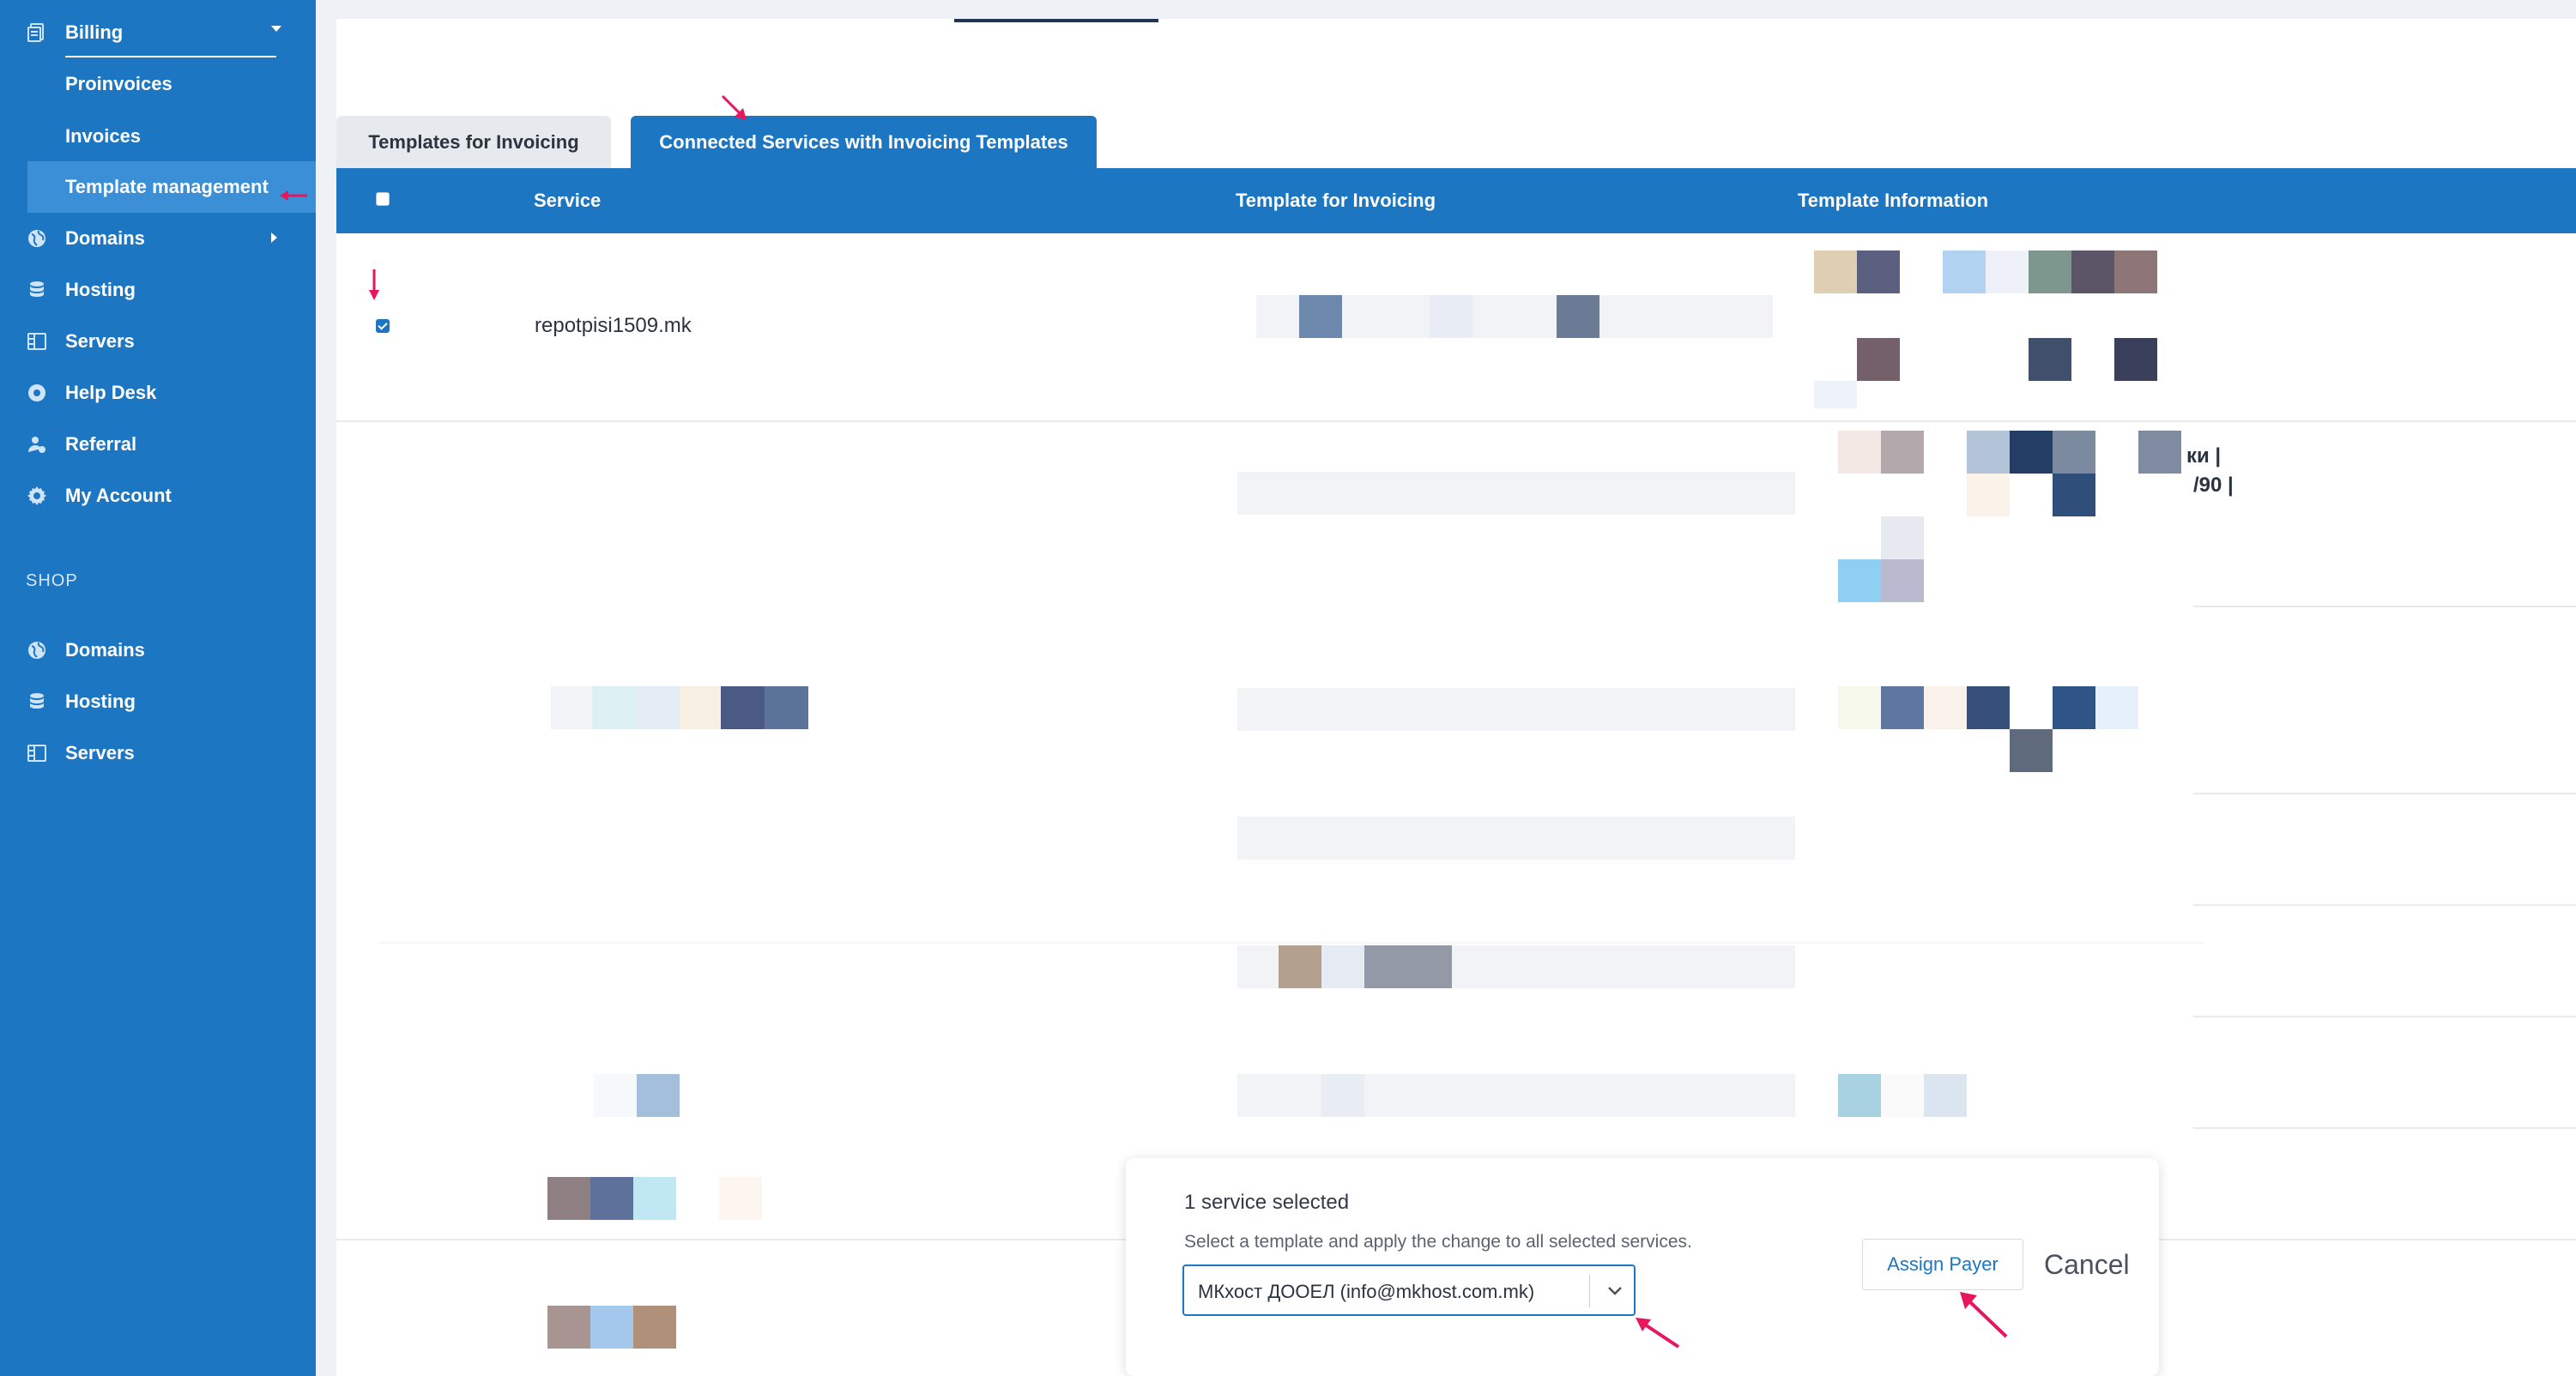  Describe the element at coordinates (567, 201) in the screenshot. I see `column-header-service: Service` at that location.